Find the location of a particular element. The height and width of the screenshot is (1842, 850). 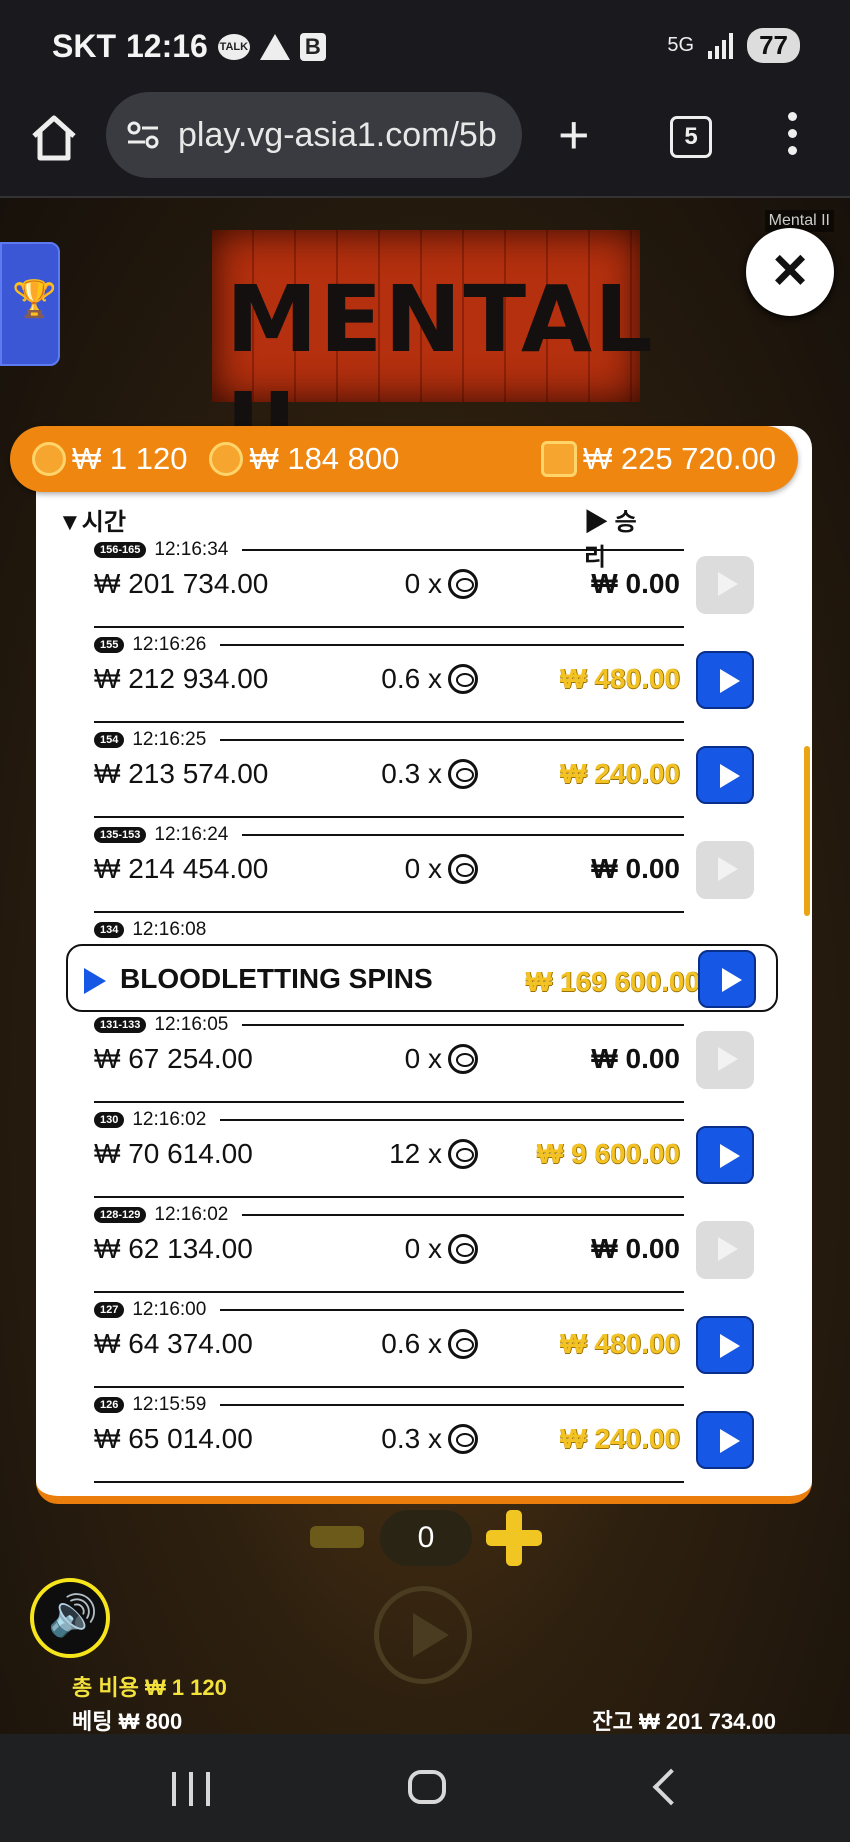

row-meta: 155 12:16:26 is located at coordinates (389, 645).